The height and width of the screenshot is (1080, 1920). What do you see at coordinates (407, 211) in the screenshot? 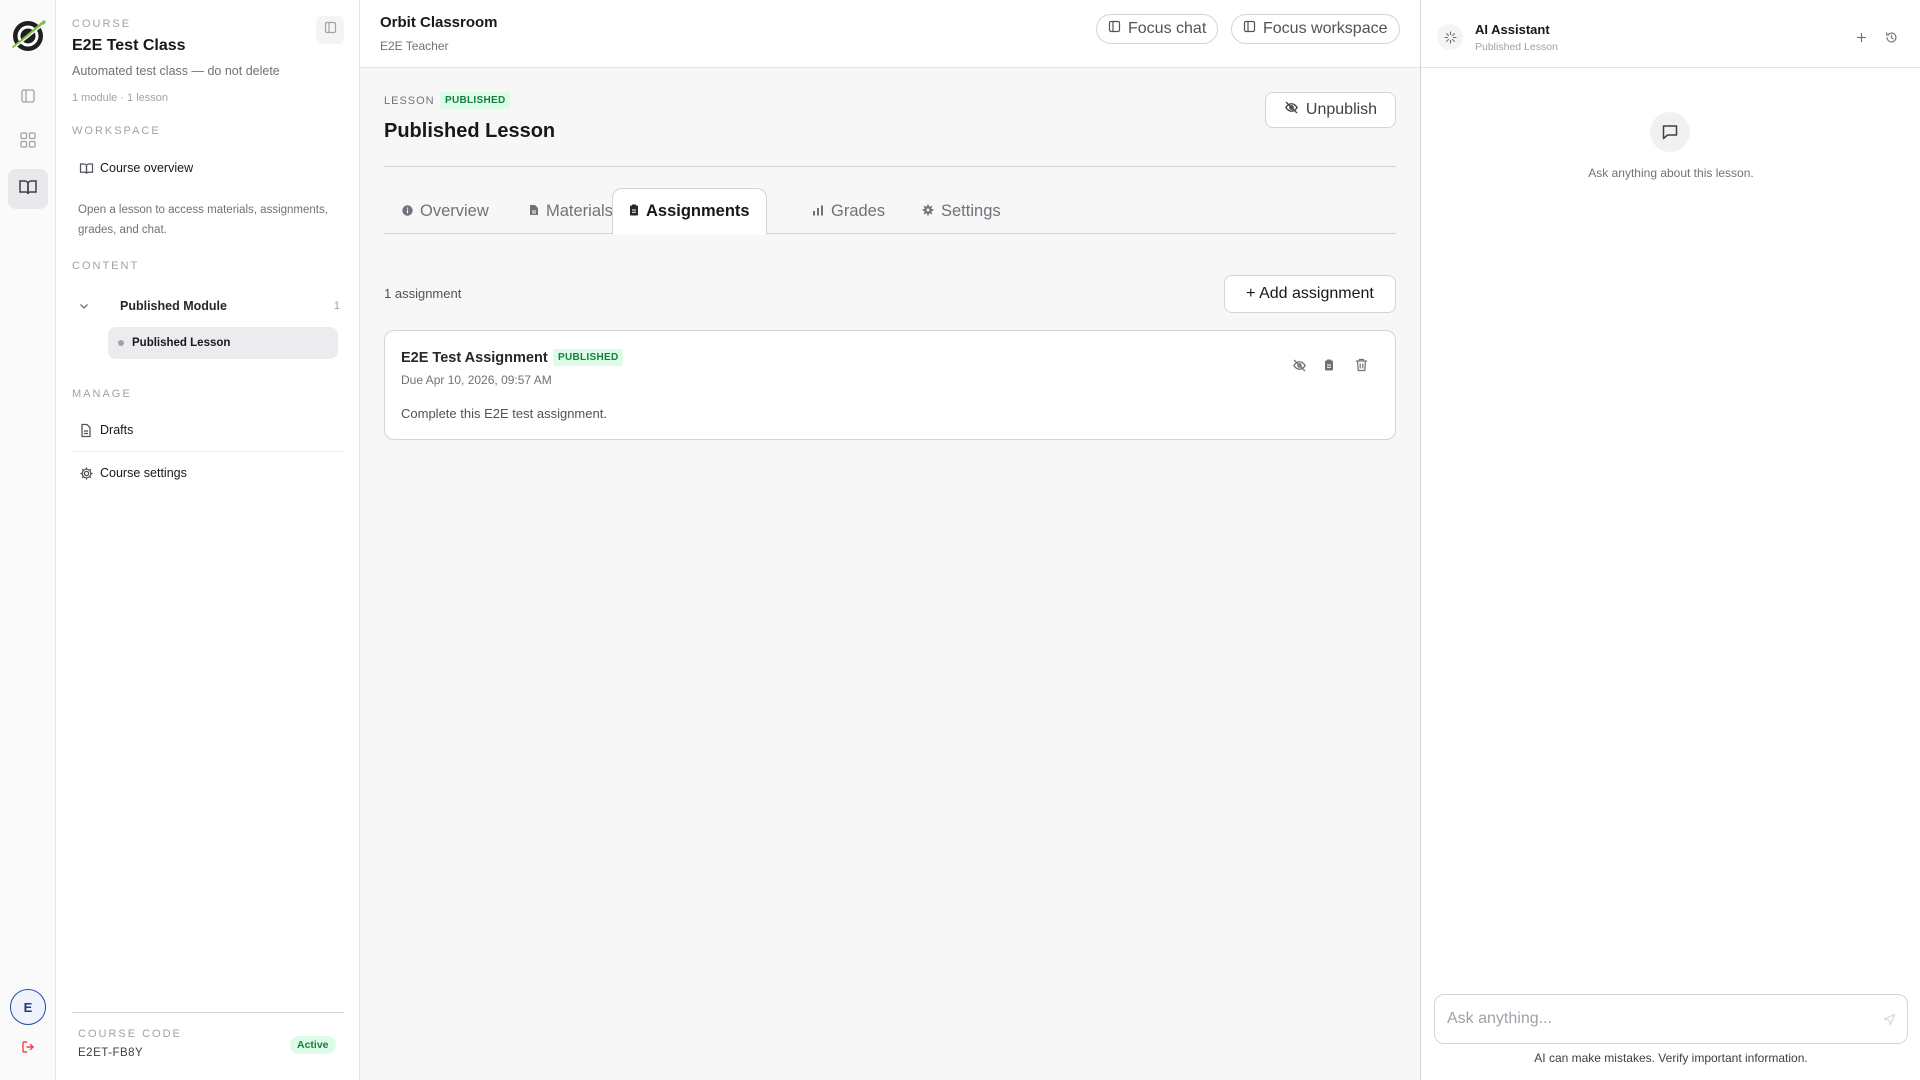
I see `info-icon` at bounding box center [407, 211].